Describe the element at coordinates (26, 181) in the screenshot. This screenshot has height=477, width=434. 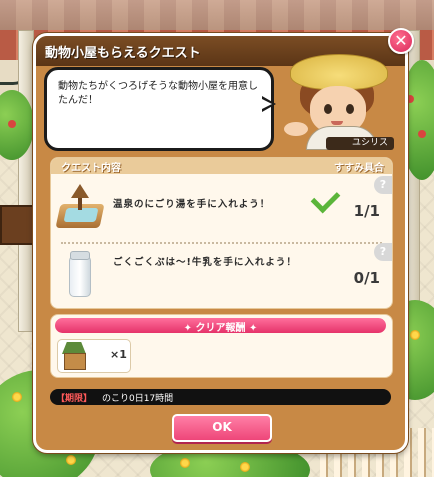
I see `background-pillar` at that location.